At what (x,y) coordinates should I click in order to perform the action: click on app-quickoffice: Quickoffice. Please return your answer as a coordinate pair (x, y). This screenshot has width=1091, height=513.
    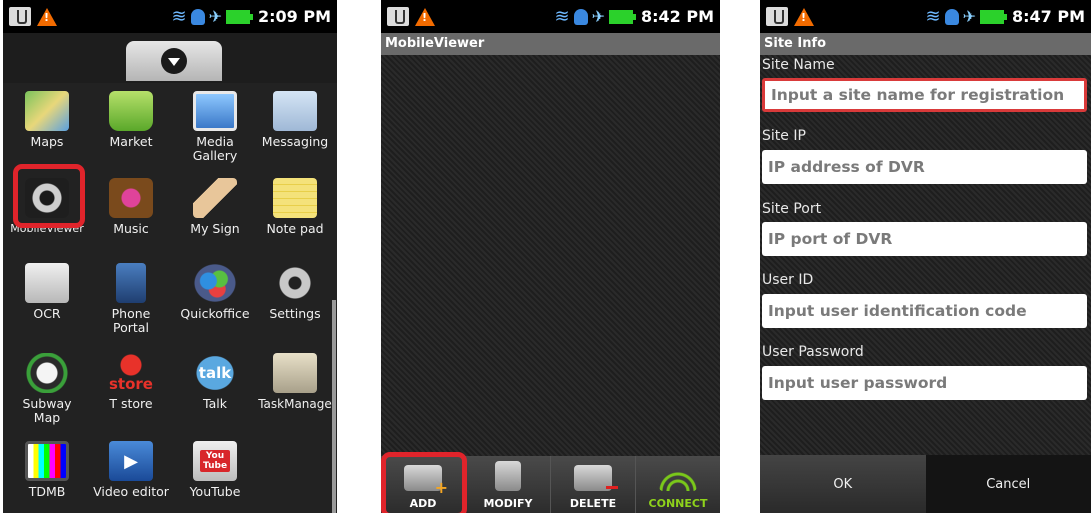
    Looking at the image, I should click on (215, 292).